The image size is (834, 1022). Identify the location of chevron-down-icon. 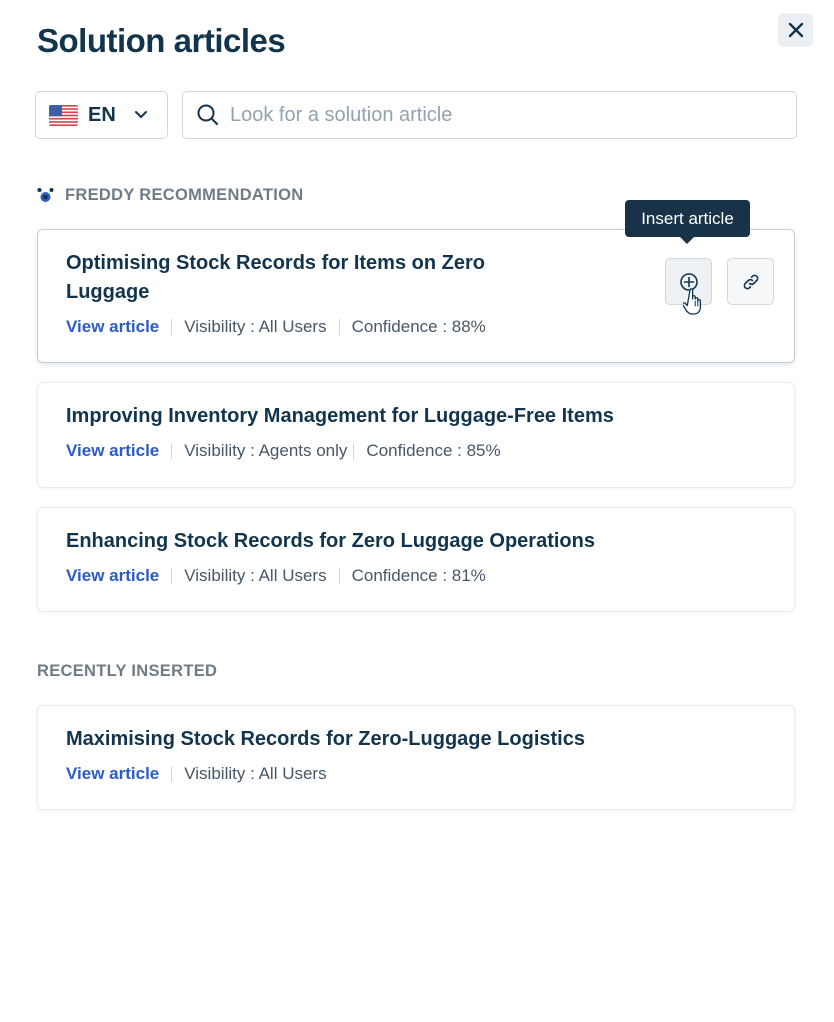
(140, 114).